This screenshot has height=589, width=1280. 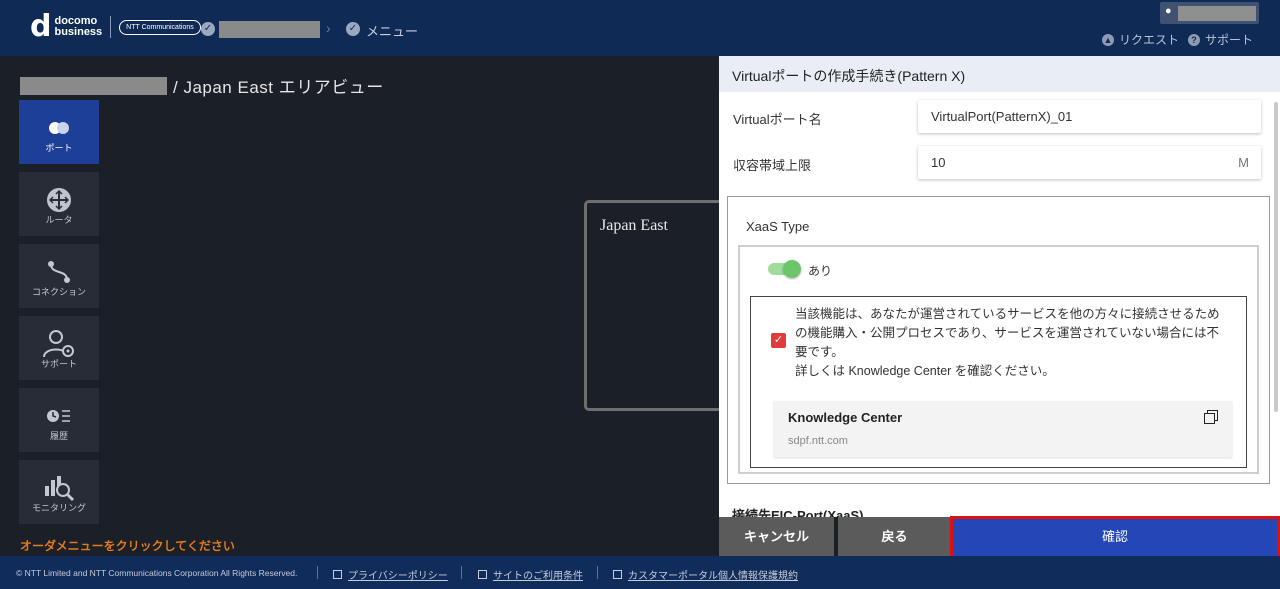 What do you see at coordinates (1089, 162) in the screenshot?
I see `bandwidth-input: 10 M` at bounding box center [1089, 162].